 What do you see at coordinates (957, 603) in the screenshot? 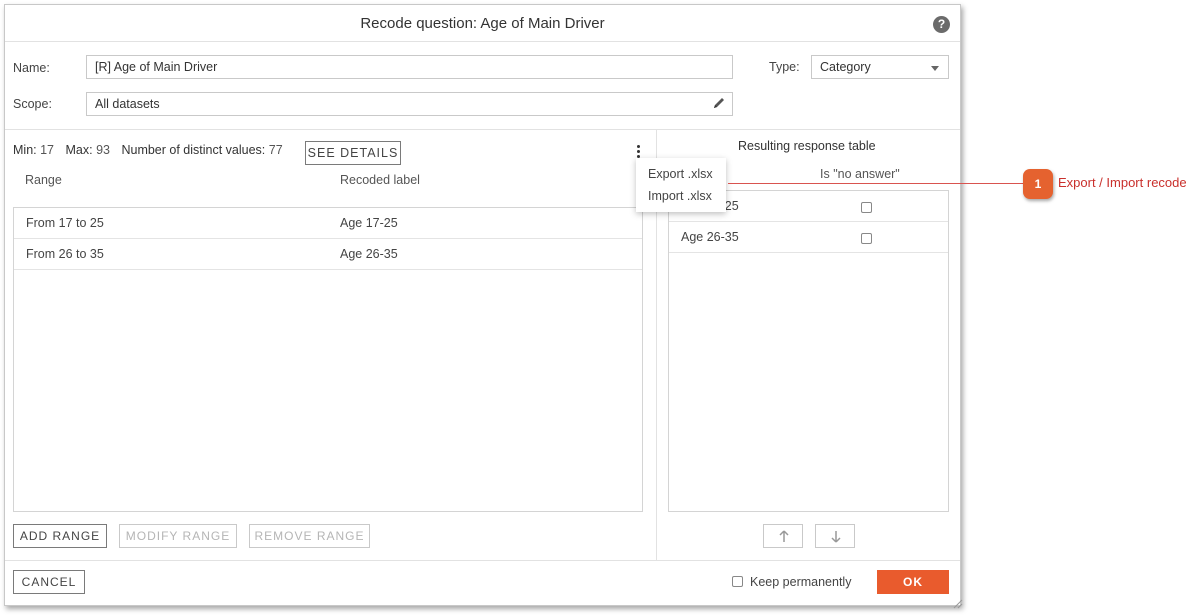
I see `resize-grip-icon` at bounding box center [957, 603].